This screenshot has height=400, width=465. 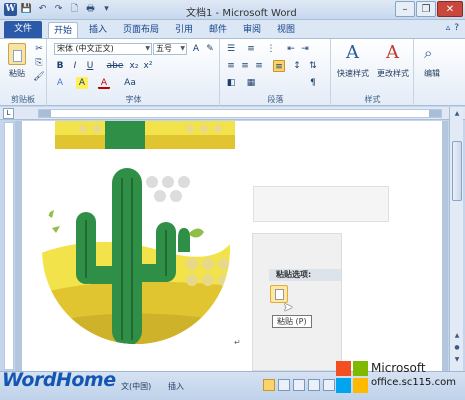 I want to click on align-center-icon: ≡, so click(x=245, y=66).